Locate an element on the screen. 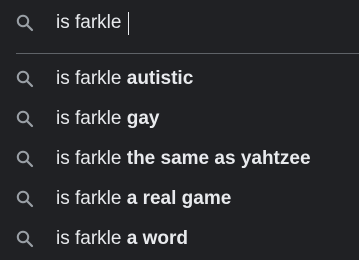 This screenshot has height=260, width=359. search-query-text: is farkle is located at coordinates (91, 22).